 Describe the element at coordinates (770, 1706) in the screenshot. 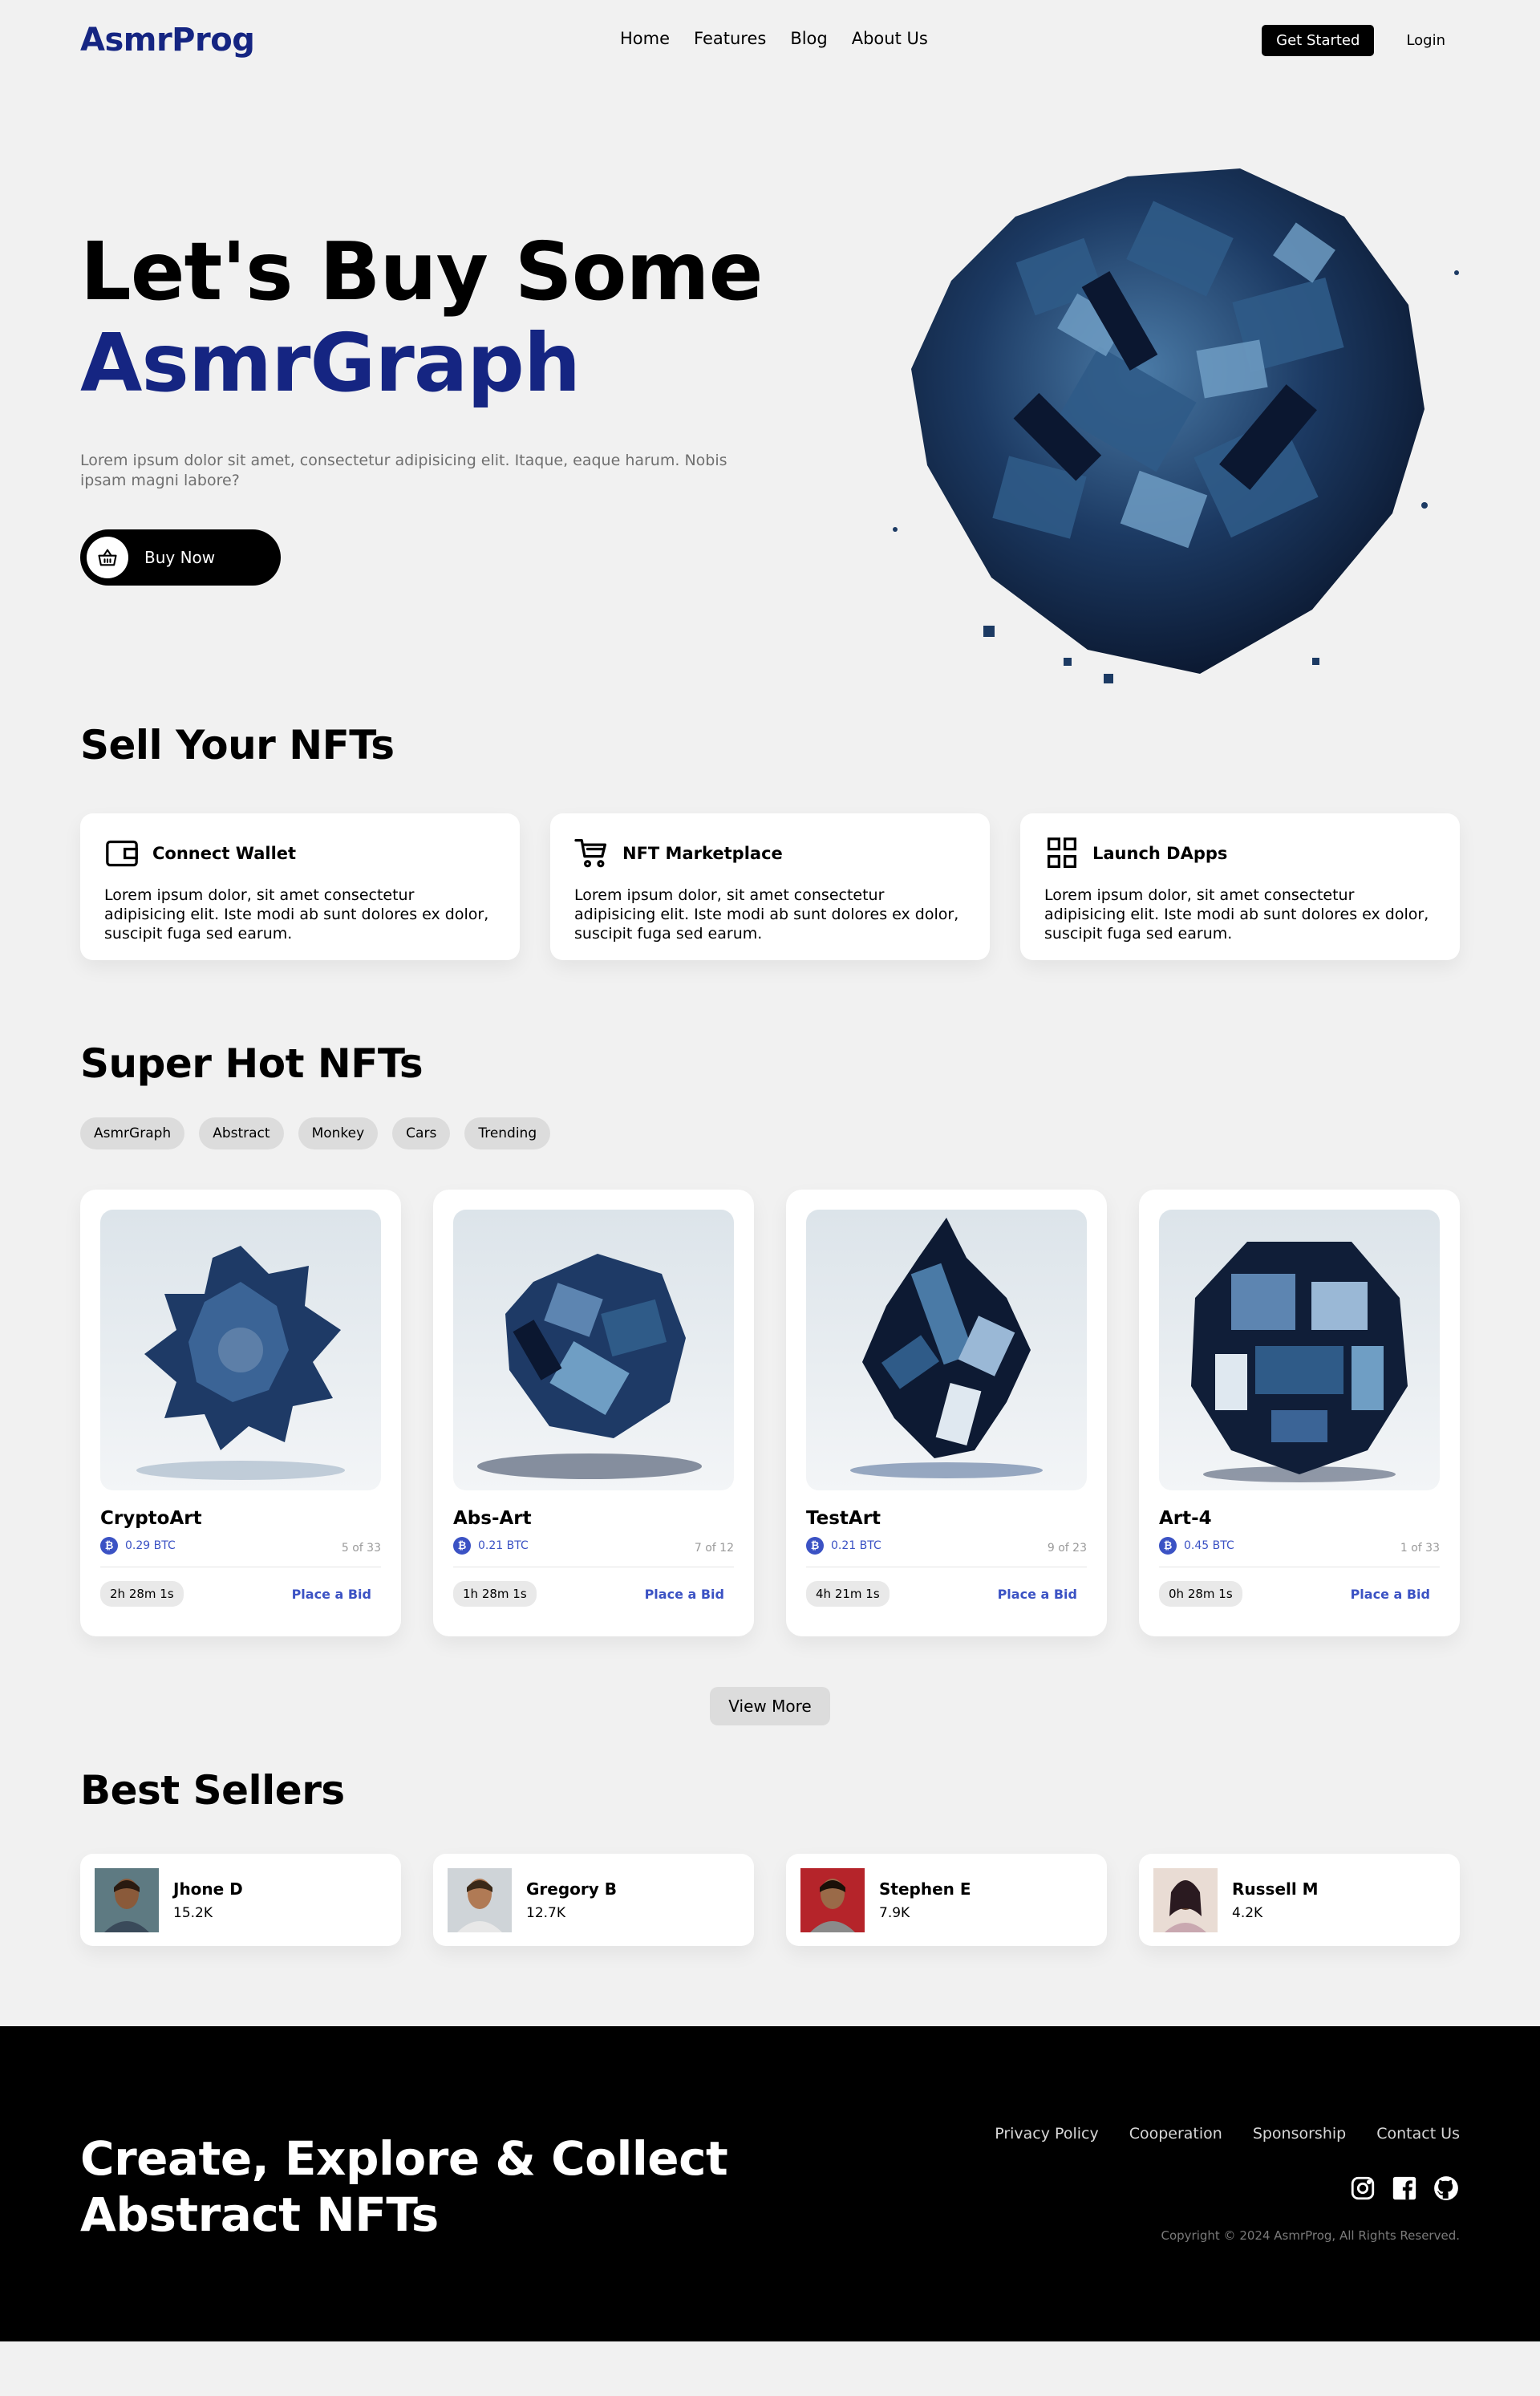

I see `view-more-button: View More` at that location.